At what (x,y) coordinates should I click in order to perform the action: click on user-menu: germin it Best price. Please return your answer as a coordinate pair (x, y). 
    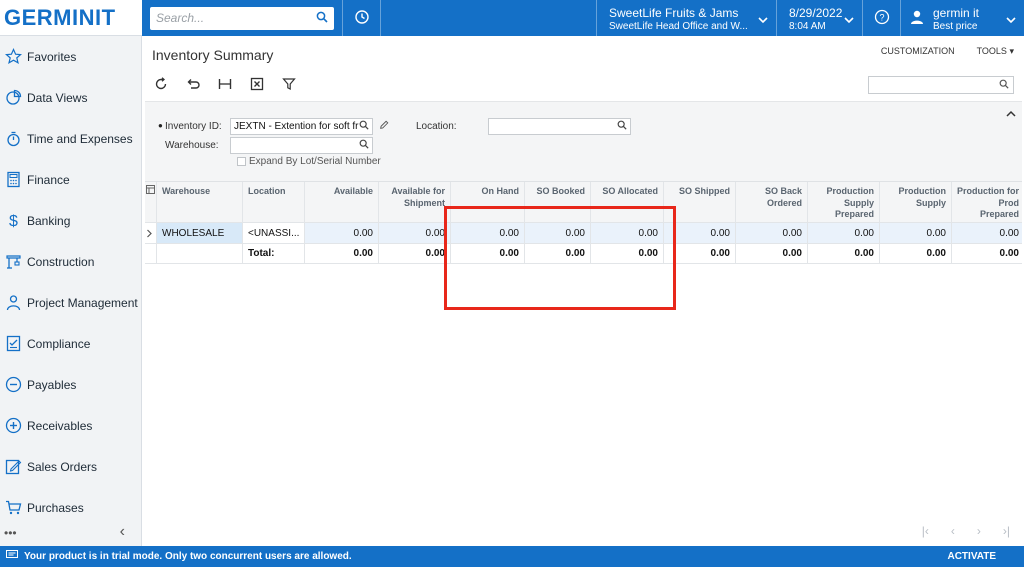
    Looking at the image, I should click on (962, 18).